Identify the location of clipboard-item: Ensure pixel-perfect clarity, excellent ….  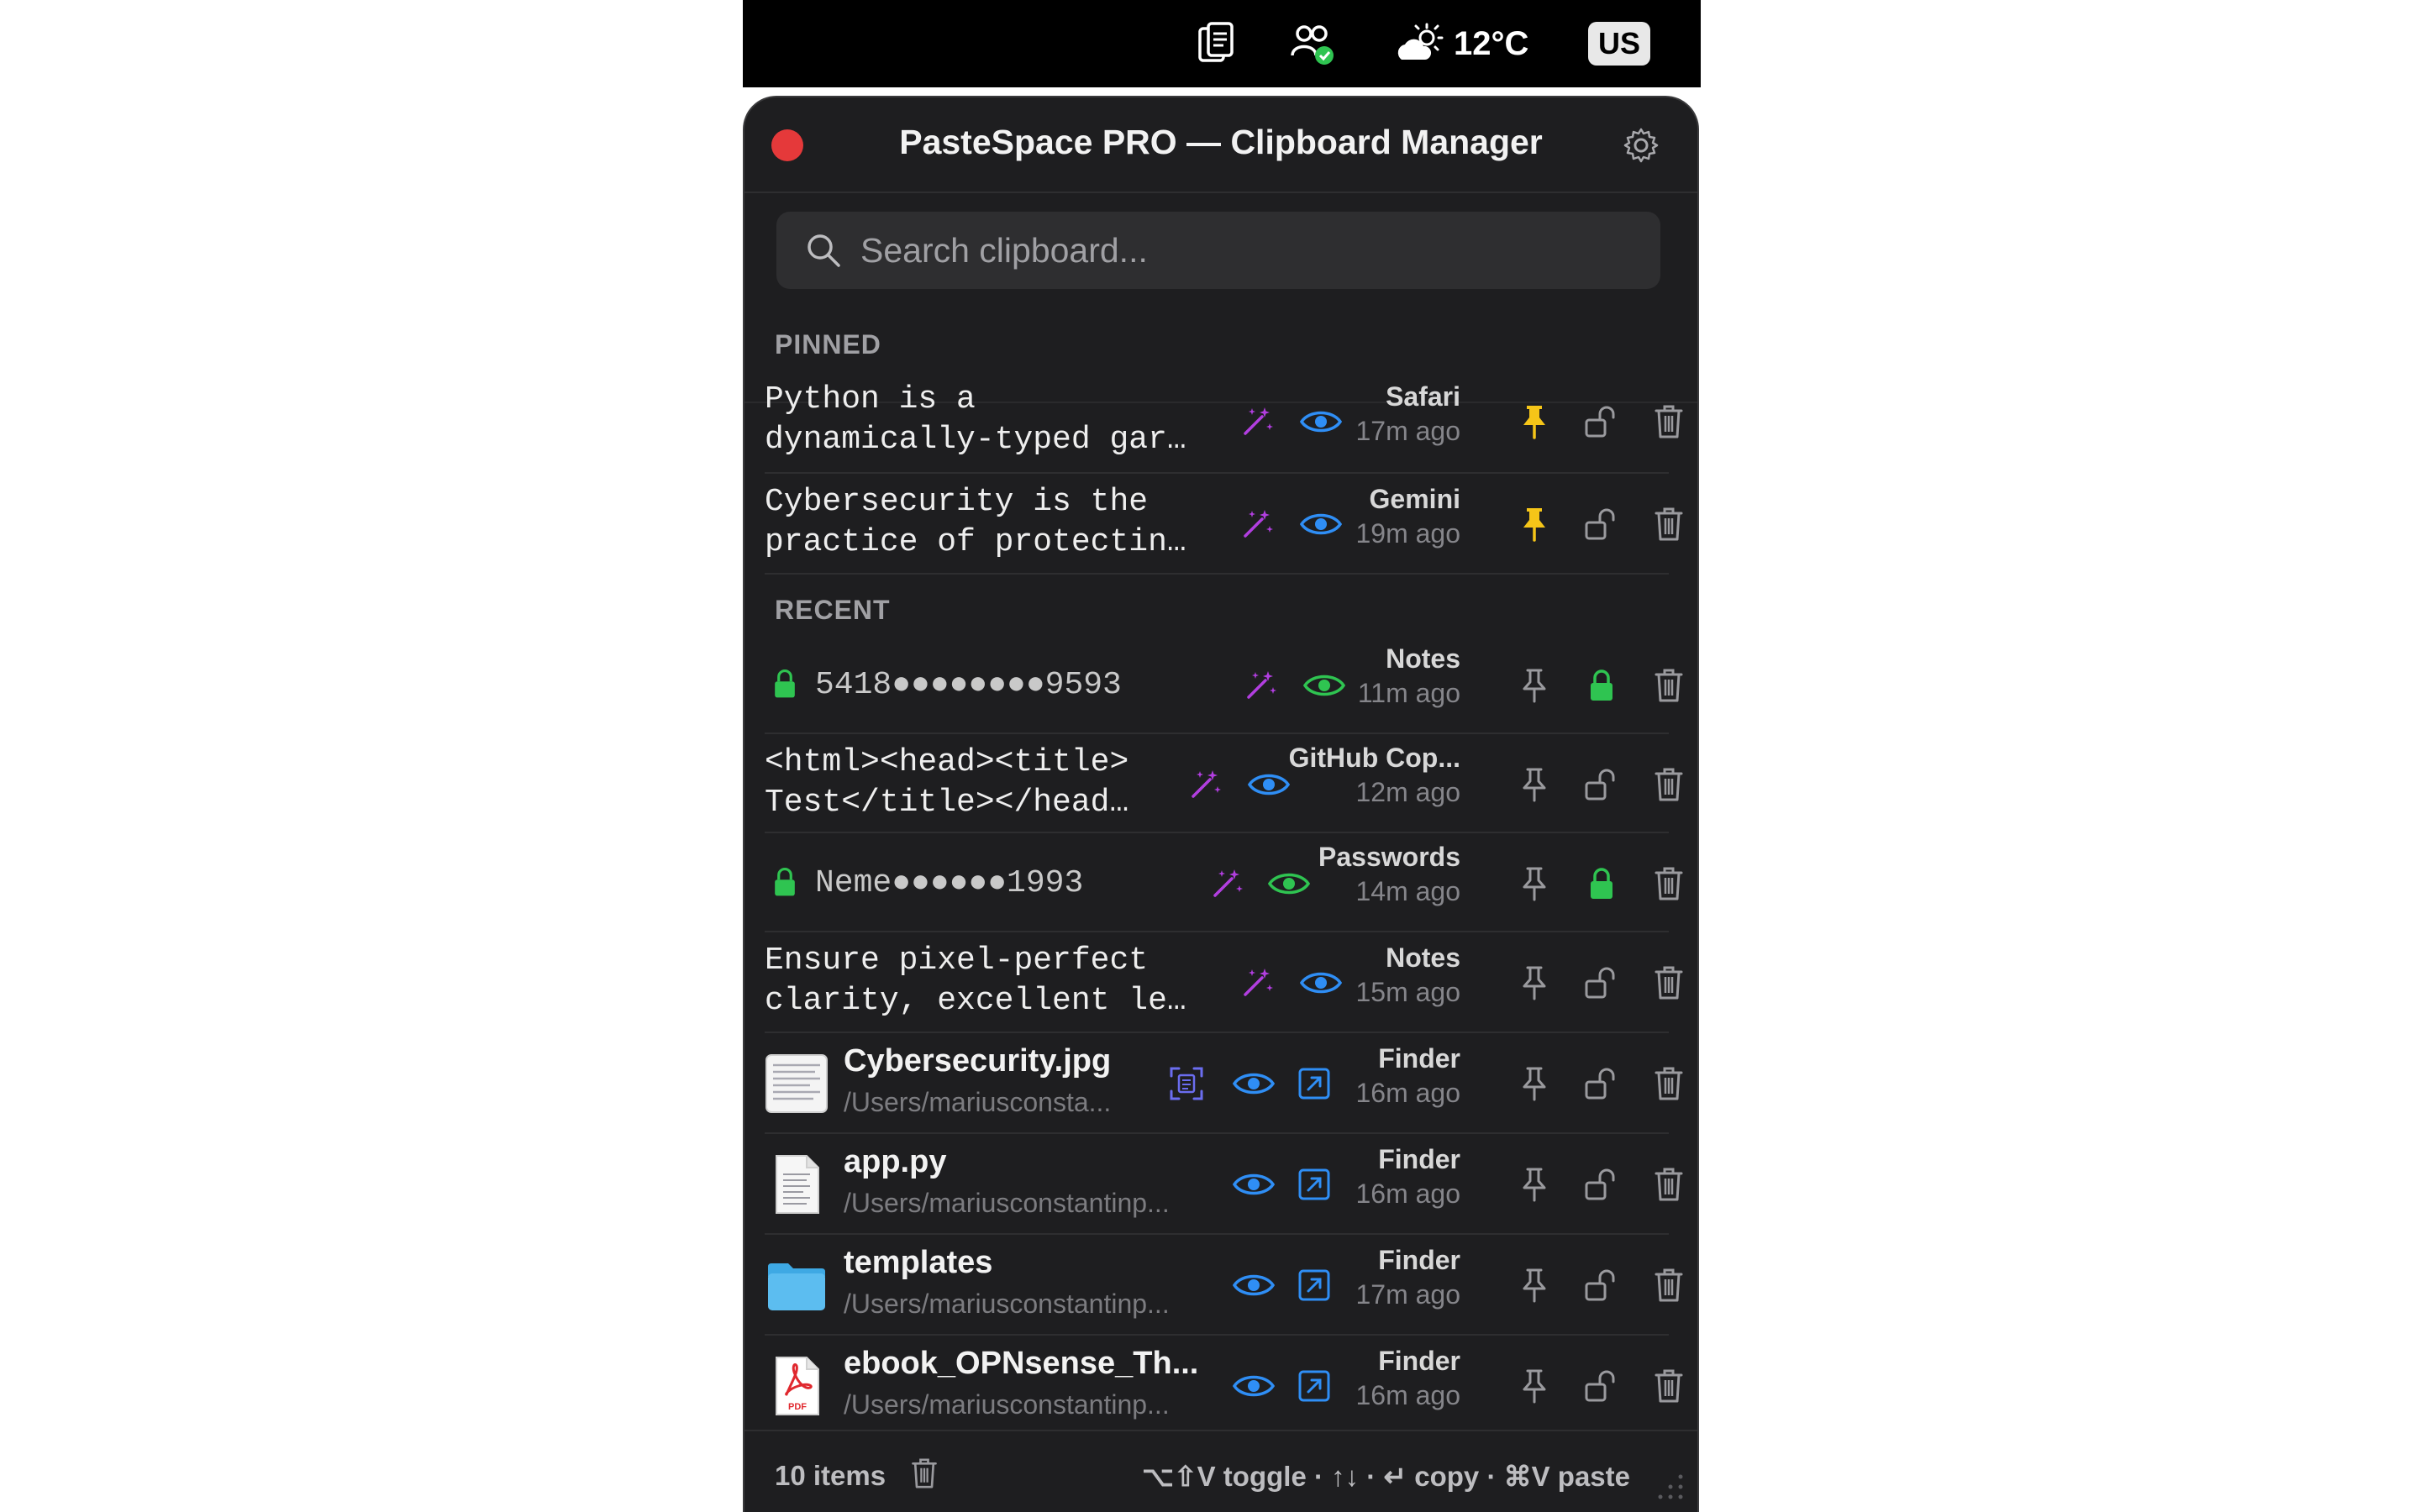
(1217, 982).